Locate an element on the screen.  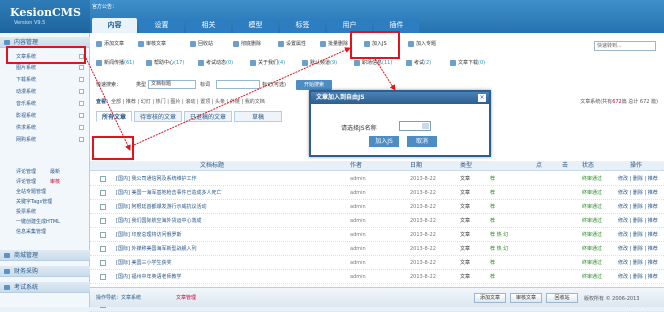
arrow-to-checkbox is located at coordinates (108, 104).